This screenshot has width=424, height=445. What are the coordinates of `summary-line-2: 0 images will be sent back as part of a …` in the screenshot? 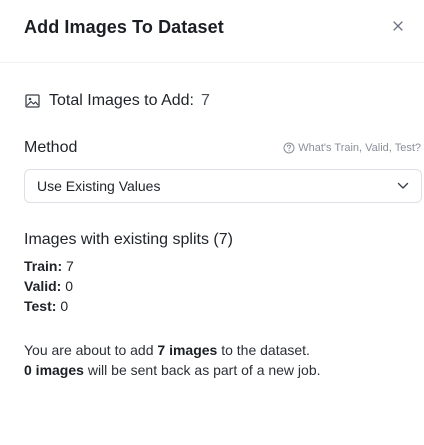 It's located at (172, 370).